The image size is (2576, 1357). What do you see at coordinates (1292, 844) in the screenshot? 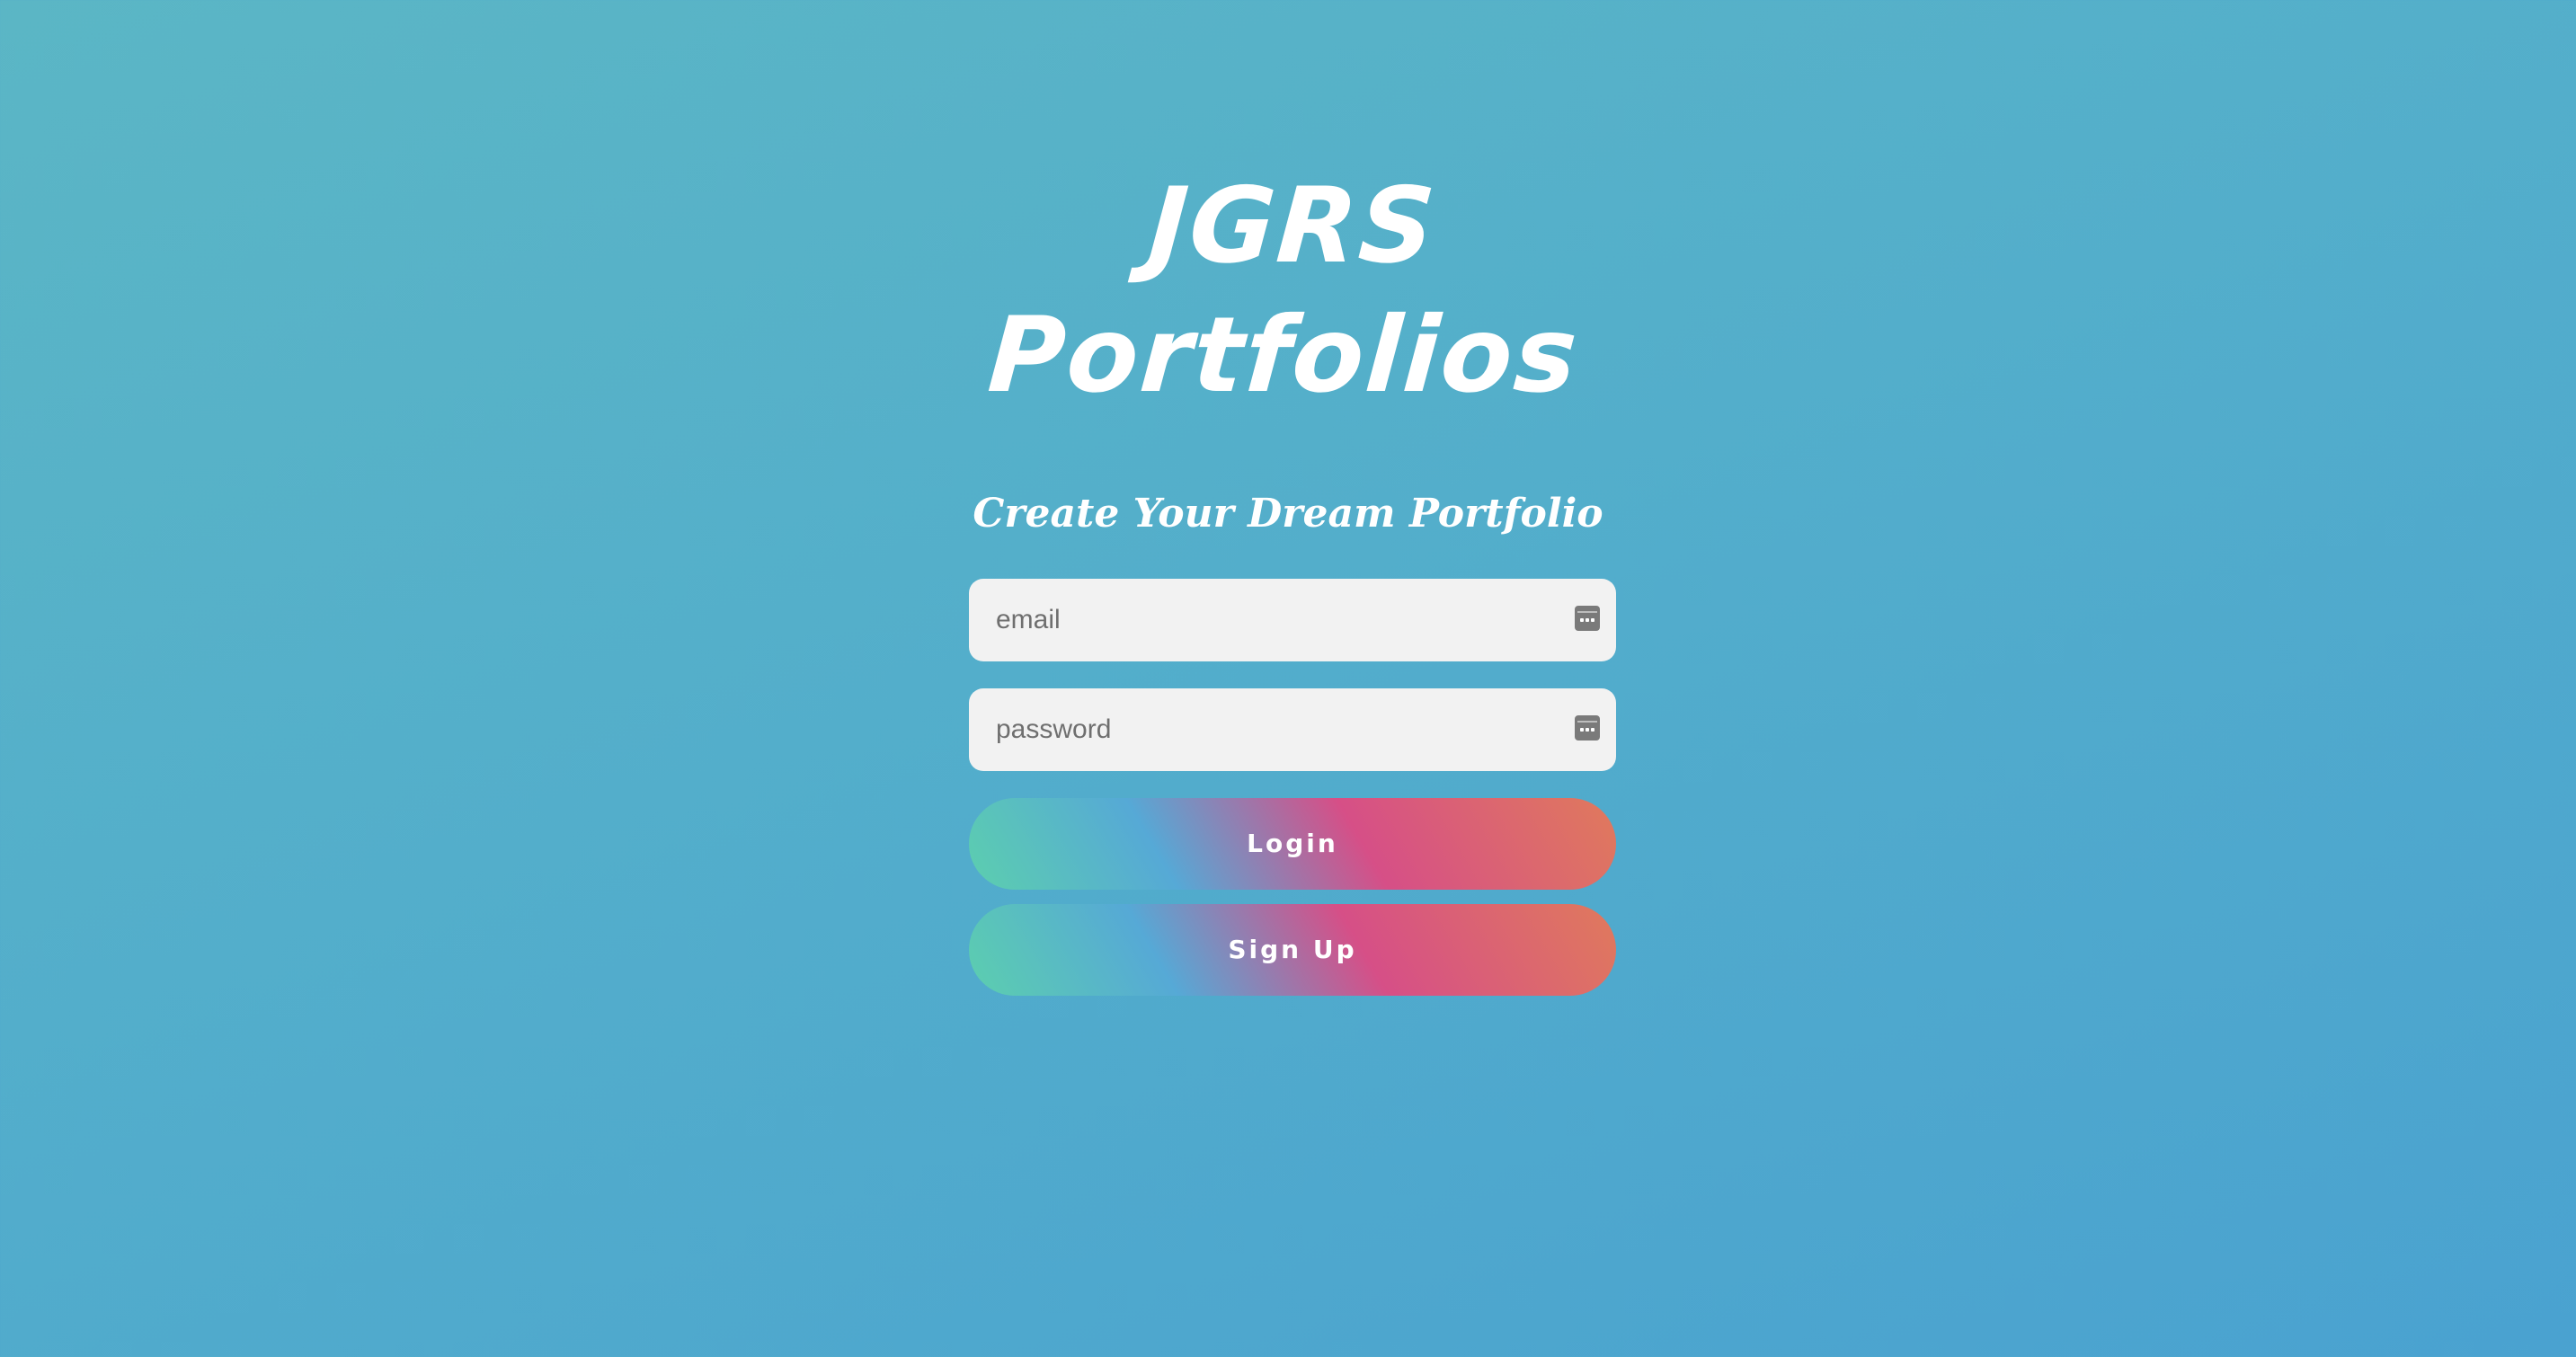
I see `login-button: Login` at bounding box center [1292, 844].